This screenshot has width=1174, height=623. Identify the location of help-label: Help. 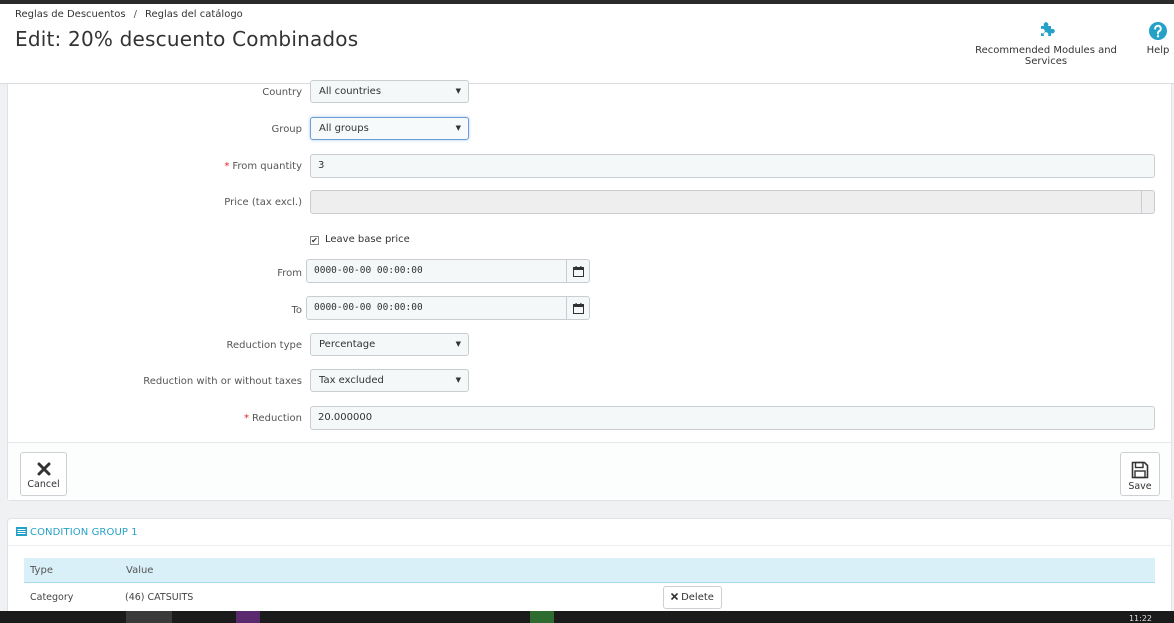
(1158, 50).